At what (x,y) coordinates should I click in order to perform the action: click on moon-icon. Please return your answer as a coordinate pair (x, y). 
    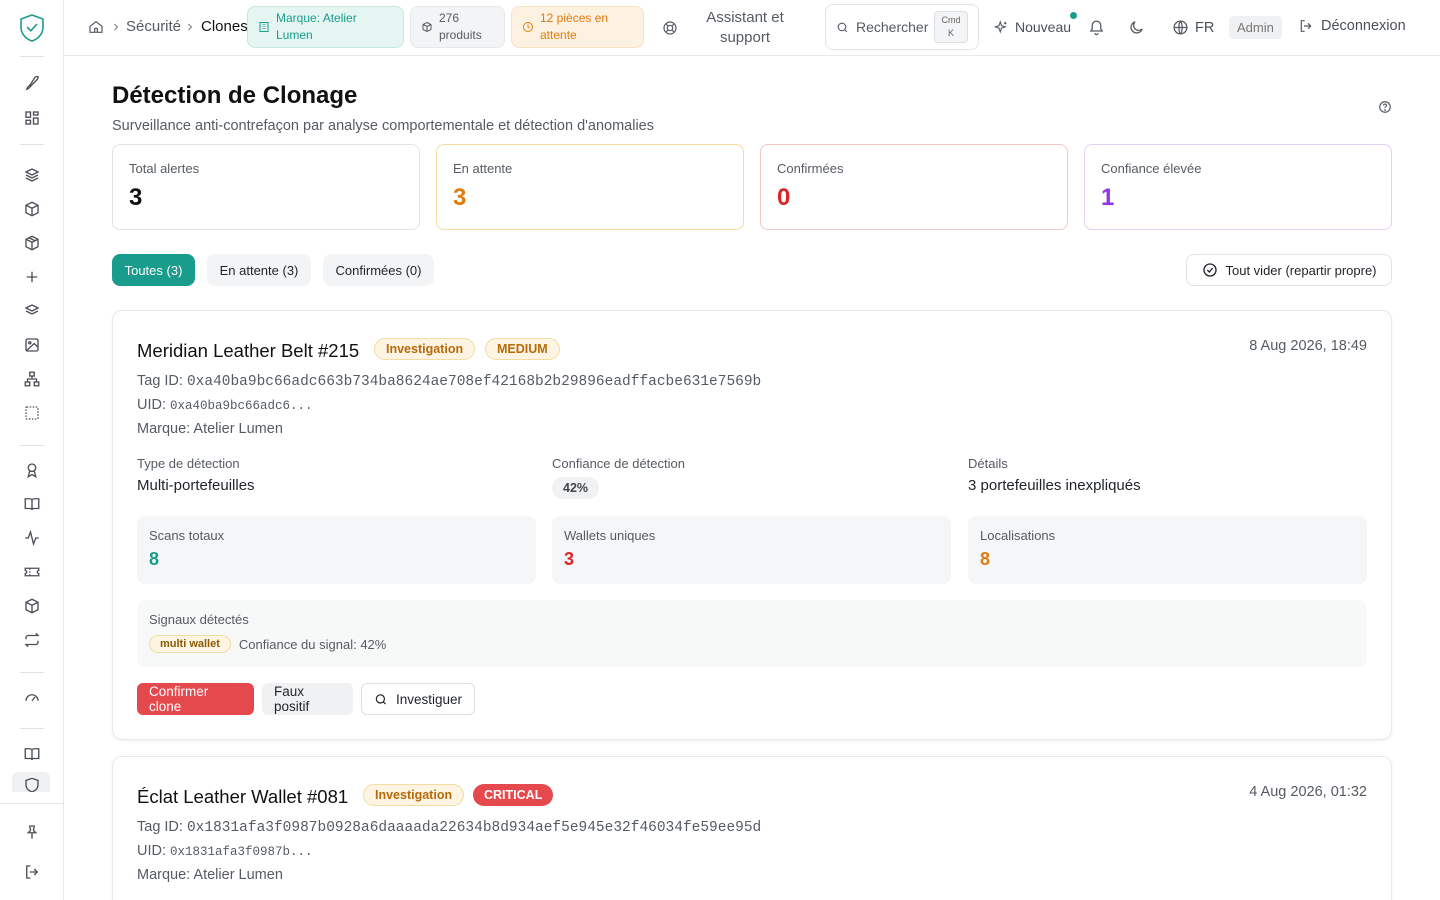
    Looking at the image, I should click on (1136, 27).